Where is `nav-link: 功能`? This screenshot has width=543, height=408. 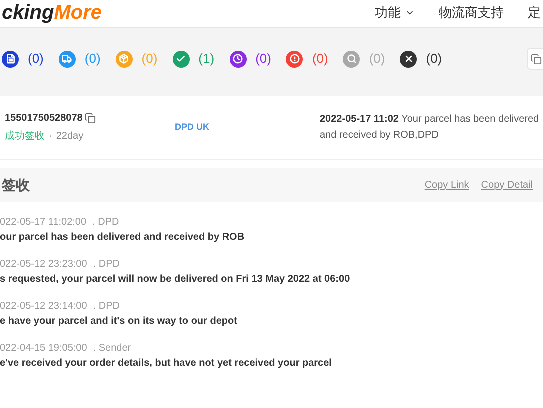 nav-link: 功能 is located at coordinates (395, 13).